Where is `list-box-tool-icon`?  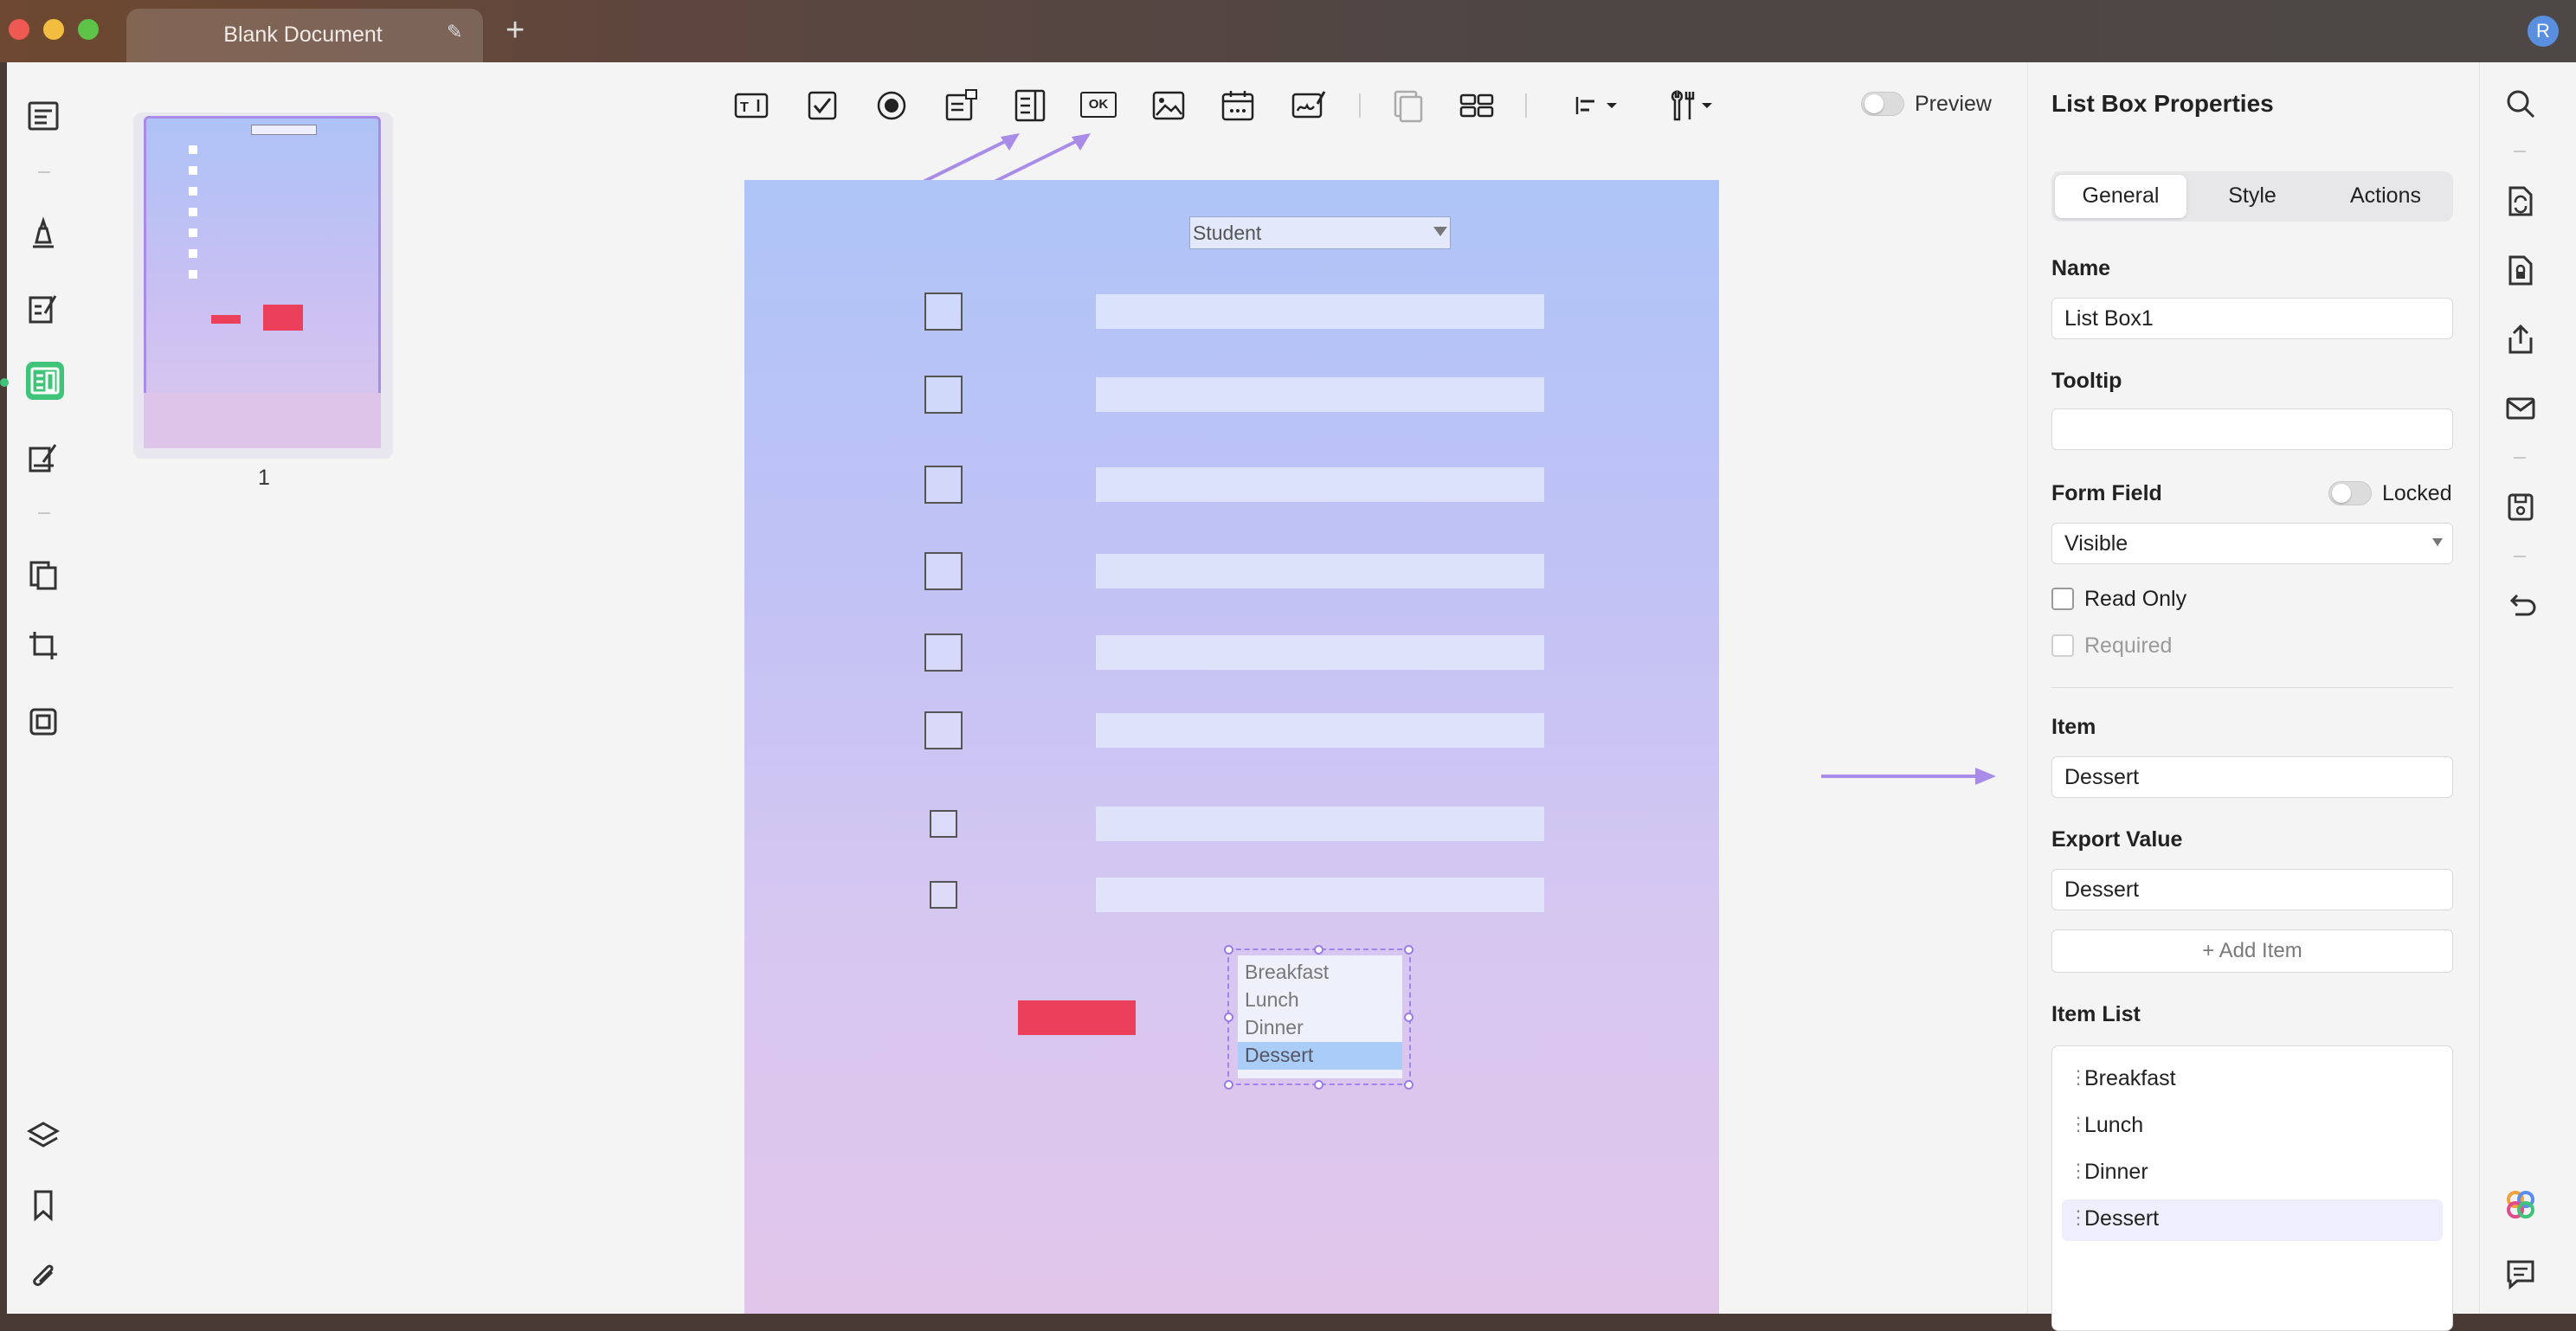 list-box-tool-icon is located at coordinates (1030, 106).